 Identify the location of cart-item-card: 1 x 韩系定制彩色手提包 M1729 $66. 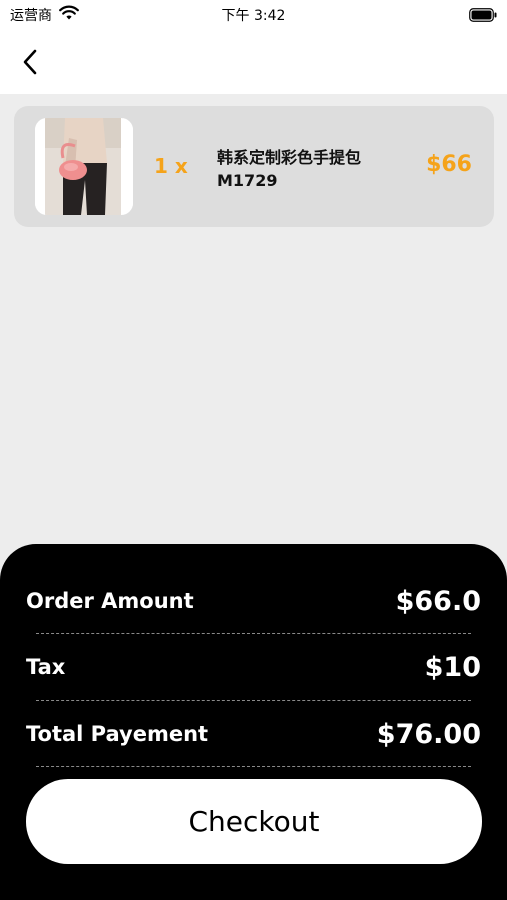
(254, 166).